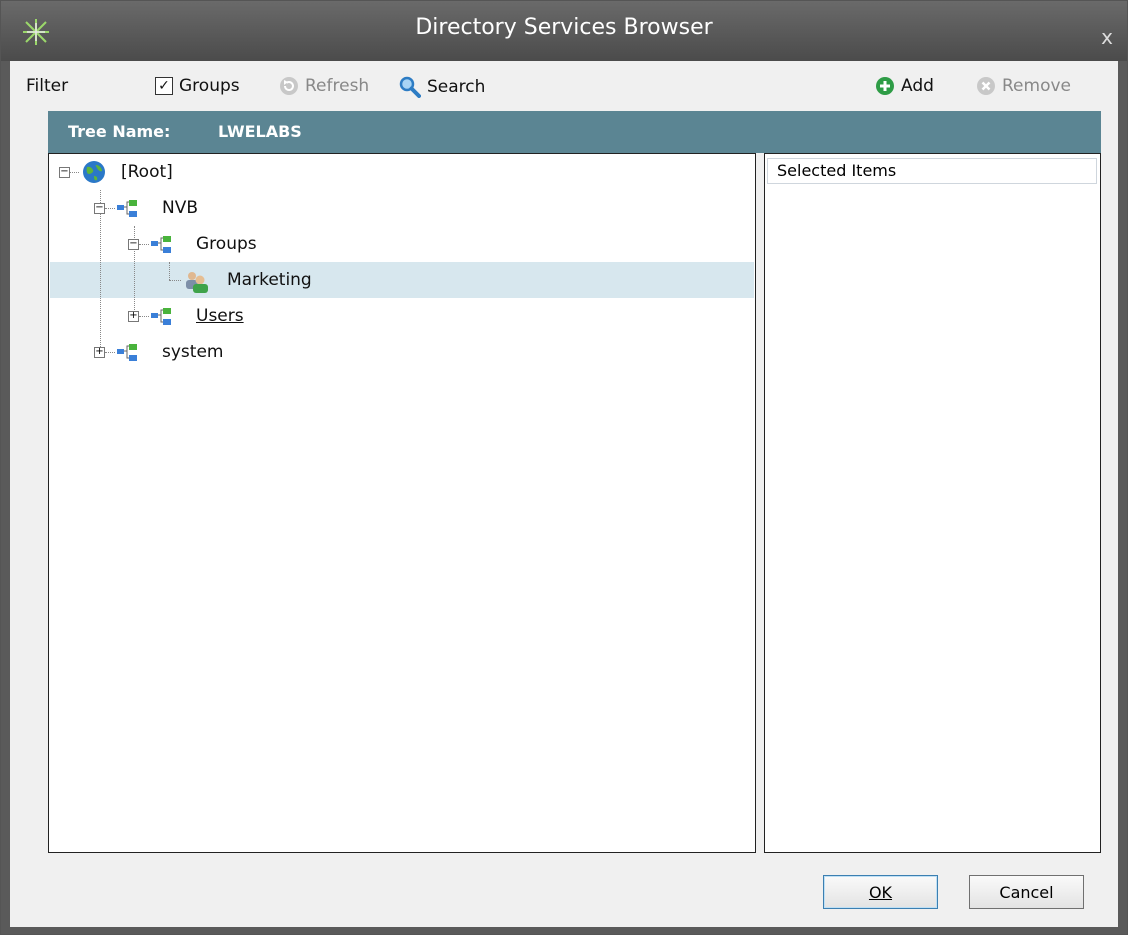  What do you see at coordinates (269, 280) in the screenshot?
I see `tree-node-label: Marketing` at bounding box center [269, 280].